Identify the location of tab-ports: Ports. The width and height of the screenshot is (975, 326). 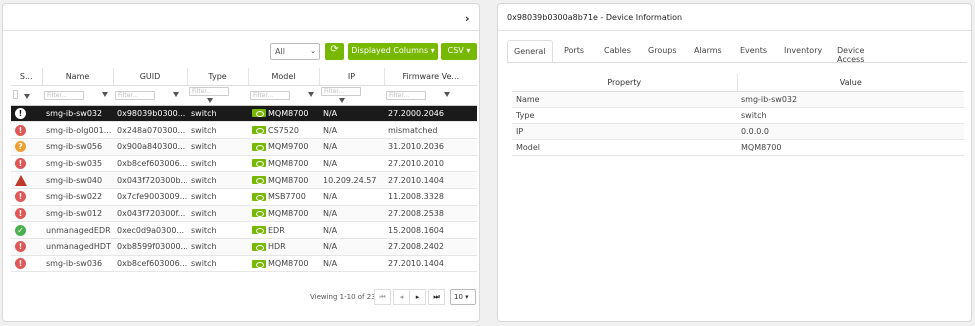
(574, 51).